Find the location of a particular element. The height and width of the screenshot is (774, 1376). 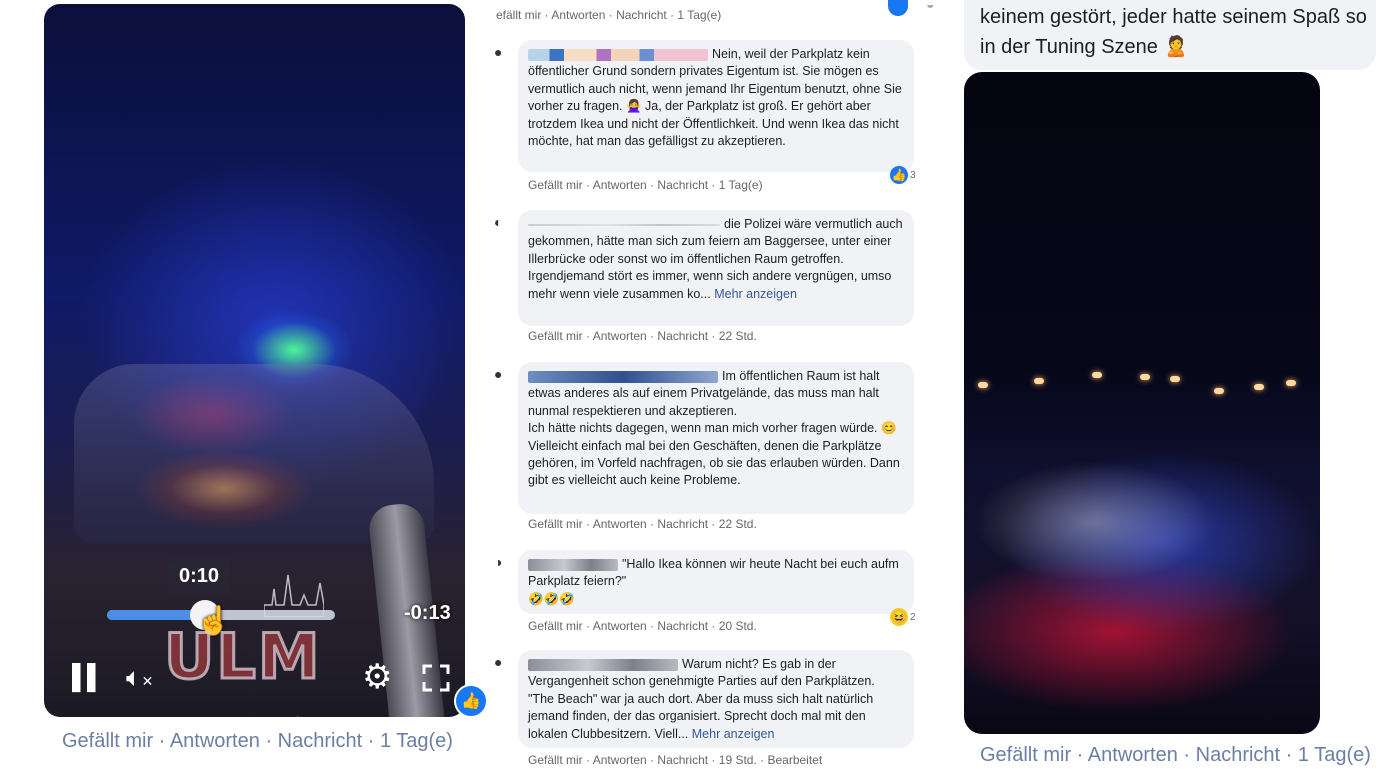

pause-icon: ▌▌ is located at coordinates (88, 678).